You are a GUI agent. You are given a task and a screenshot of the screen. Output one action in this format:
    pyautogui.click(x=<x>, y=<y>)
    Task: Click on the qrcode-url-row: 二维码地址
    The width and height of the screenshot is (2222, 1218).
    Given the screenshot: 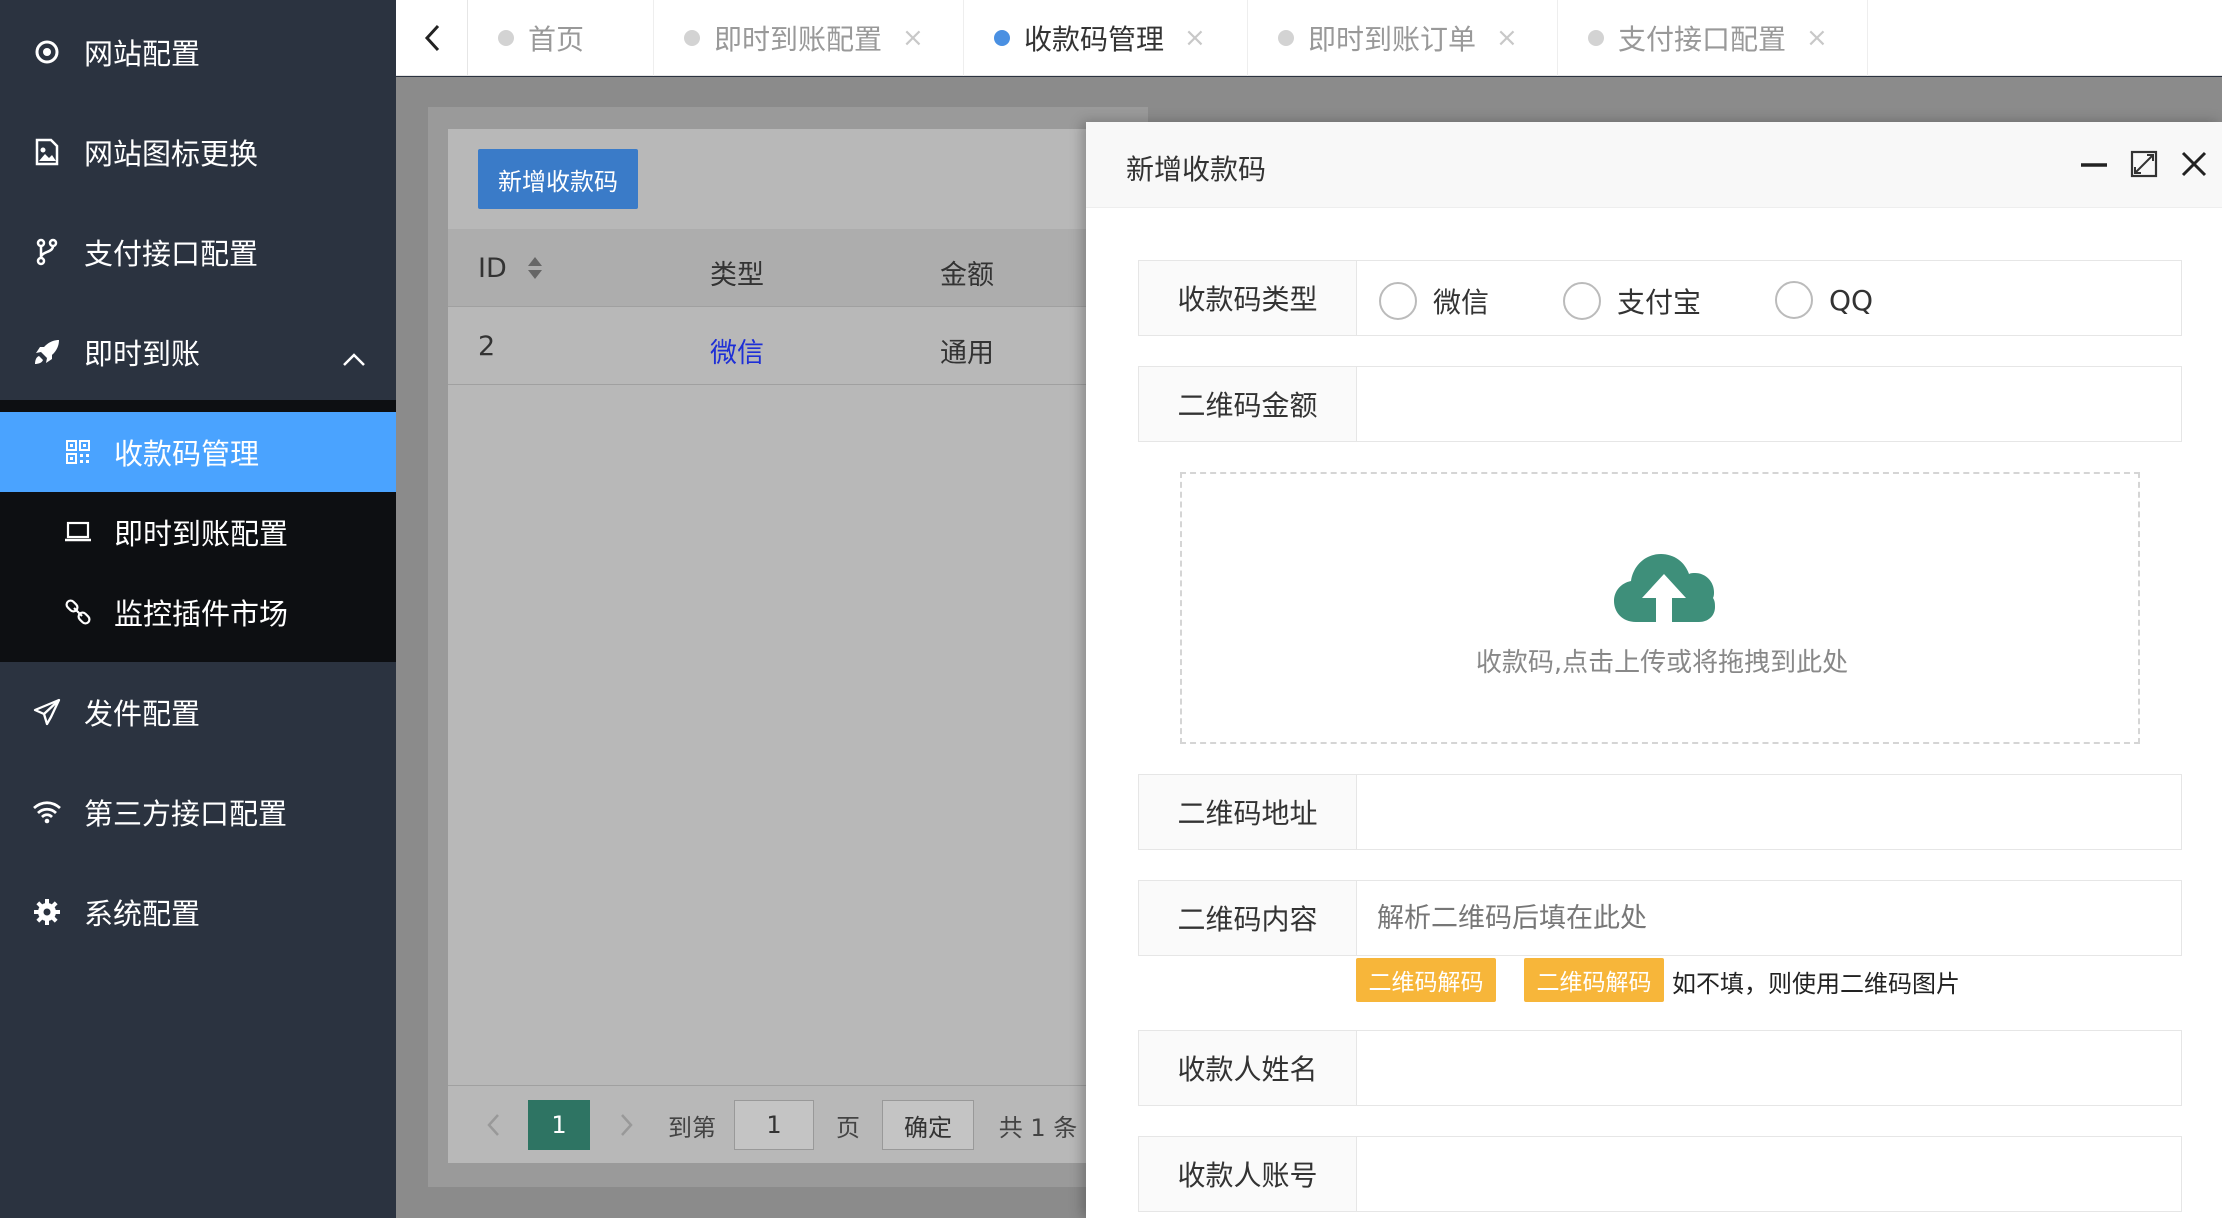 What is the action you would take?
    pyautogui.click(x=1660, y=812)
    